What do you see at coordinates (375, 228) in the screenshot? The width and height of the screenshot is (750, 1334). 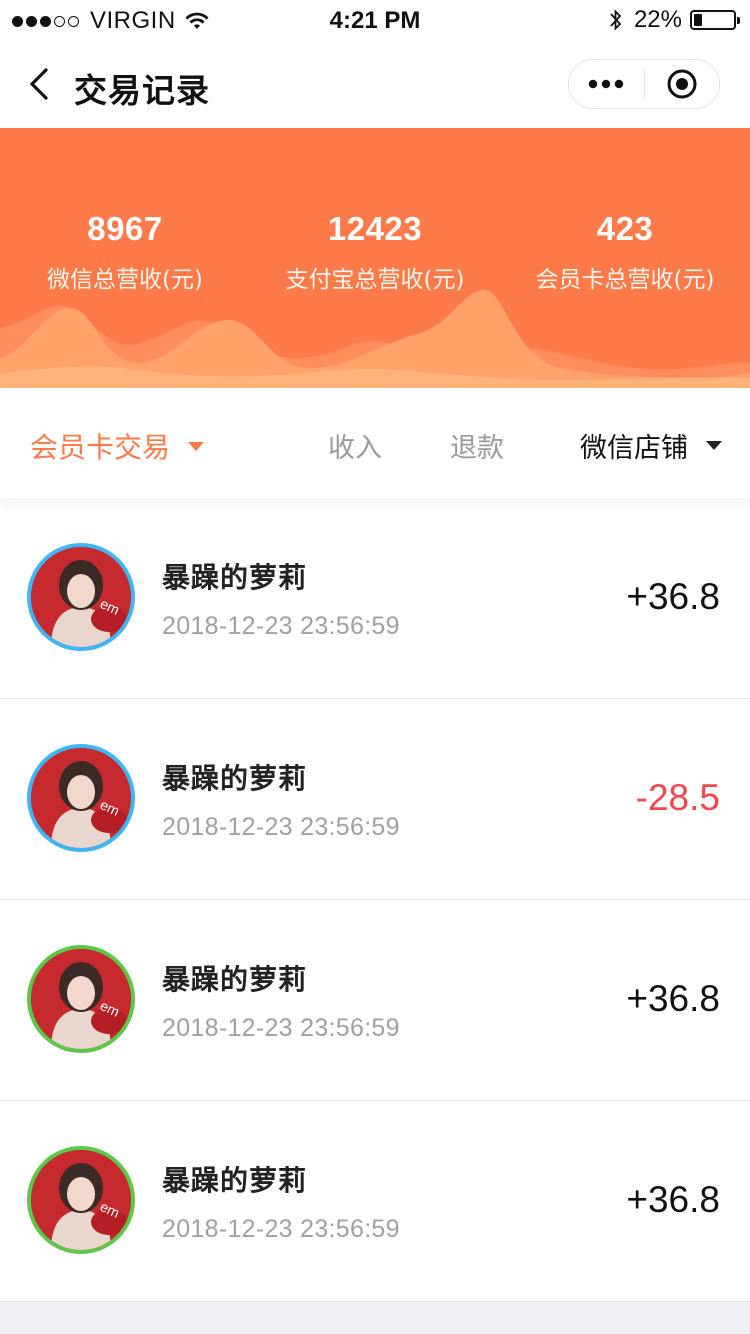 I see `stat-value: 12423` at bounding box center [375, 228].